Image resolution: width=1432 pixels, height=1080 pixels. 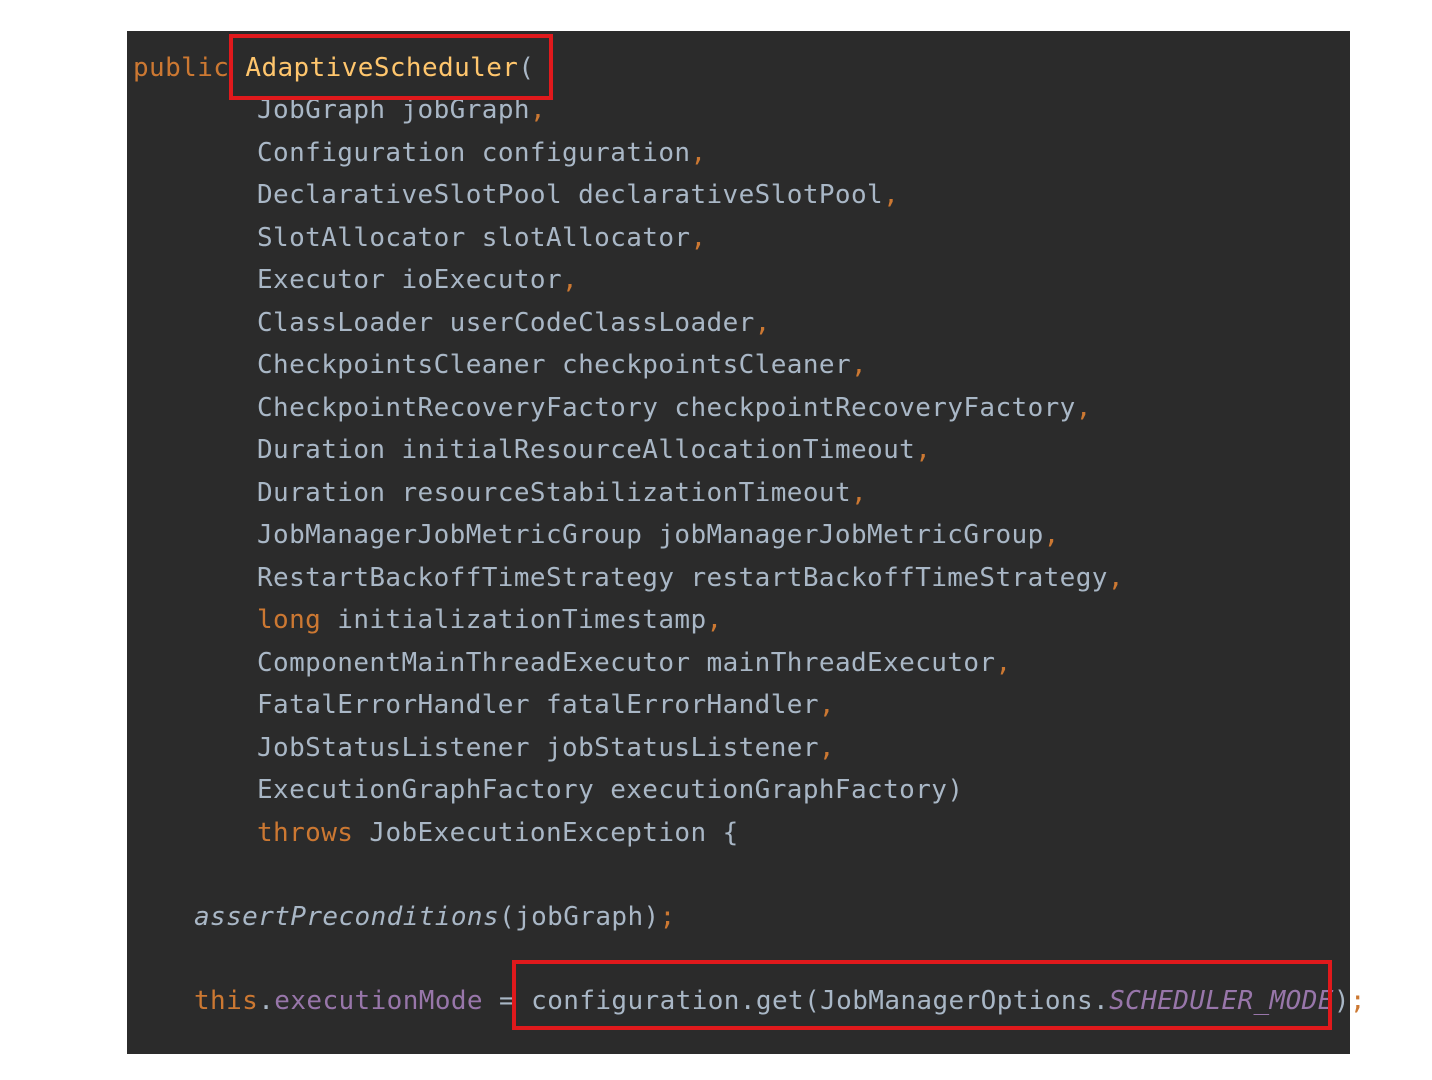 I want to click on param-name: checkpointsCleaner, so click(x=706, y=365).